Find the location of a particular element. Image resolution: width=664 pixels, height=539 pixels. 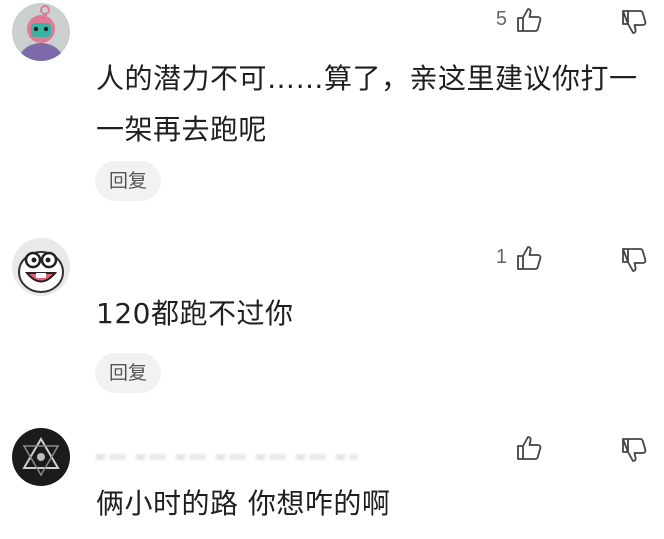

avatar-geometric-logo-icon is located at coordinates (41, 457).